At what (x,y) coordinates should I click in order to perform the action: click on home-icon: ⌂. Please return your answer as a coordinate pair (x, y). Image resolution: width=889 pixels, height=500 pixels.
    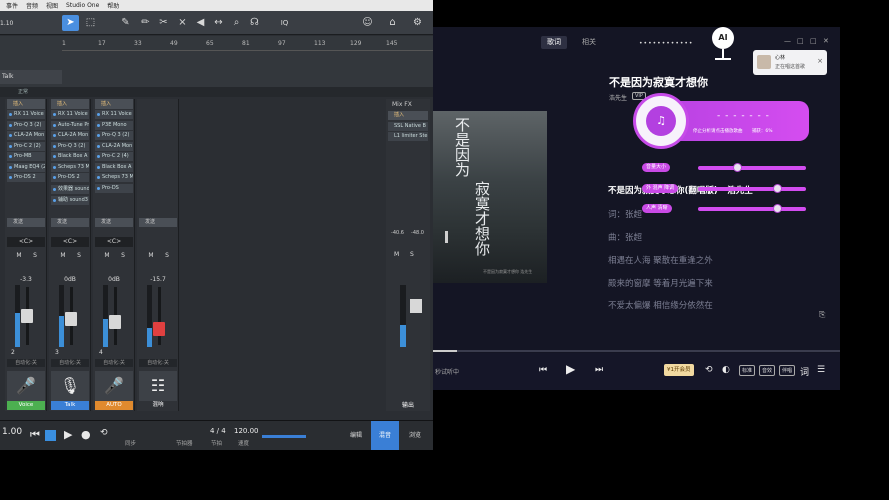
    Looking at the image, I should click on (392, 23).